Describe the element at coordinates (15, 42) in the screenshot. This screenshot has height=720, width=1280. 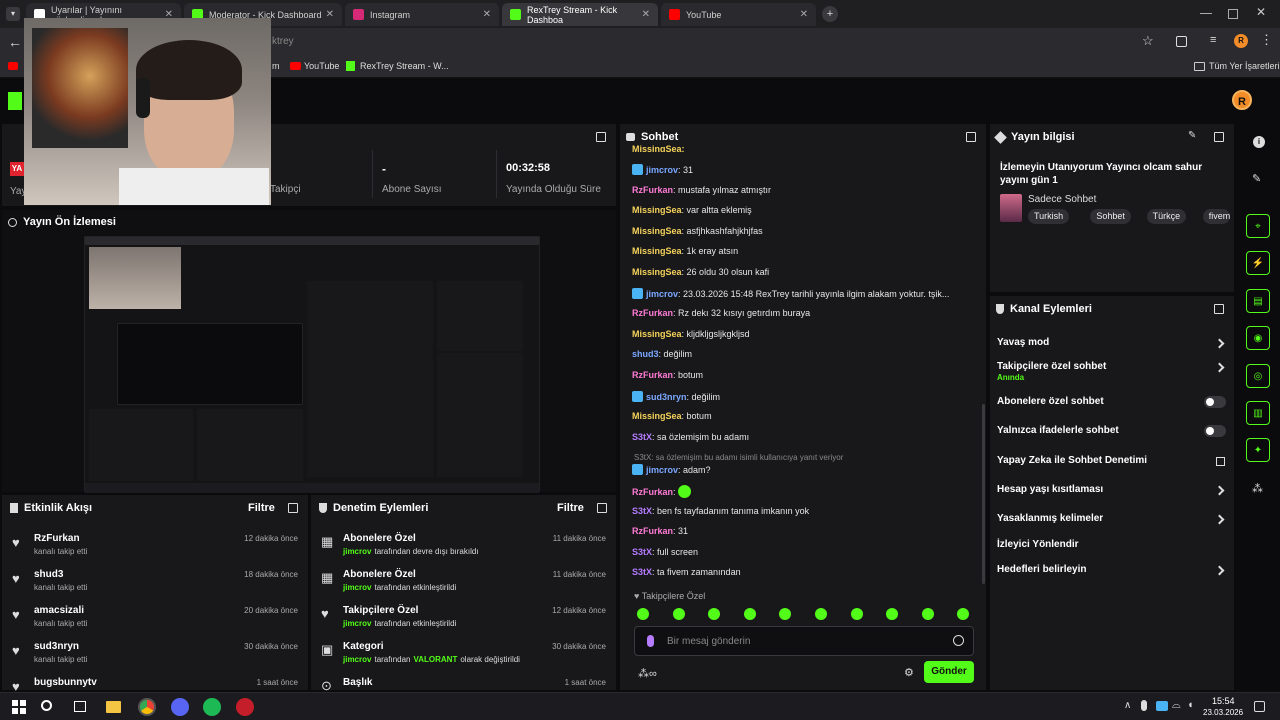
I see `back-icon: ←` at that location.